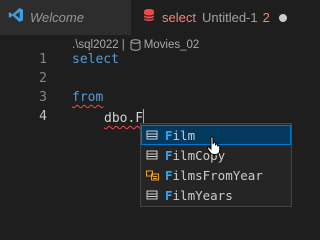 The height and width of the screenshot is (240, 320). I want to click on code-line: 3 from, so click(147, 98).